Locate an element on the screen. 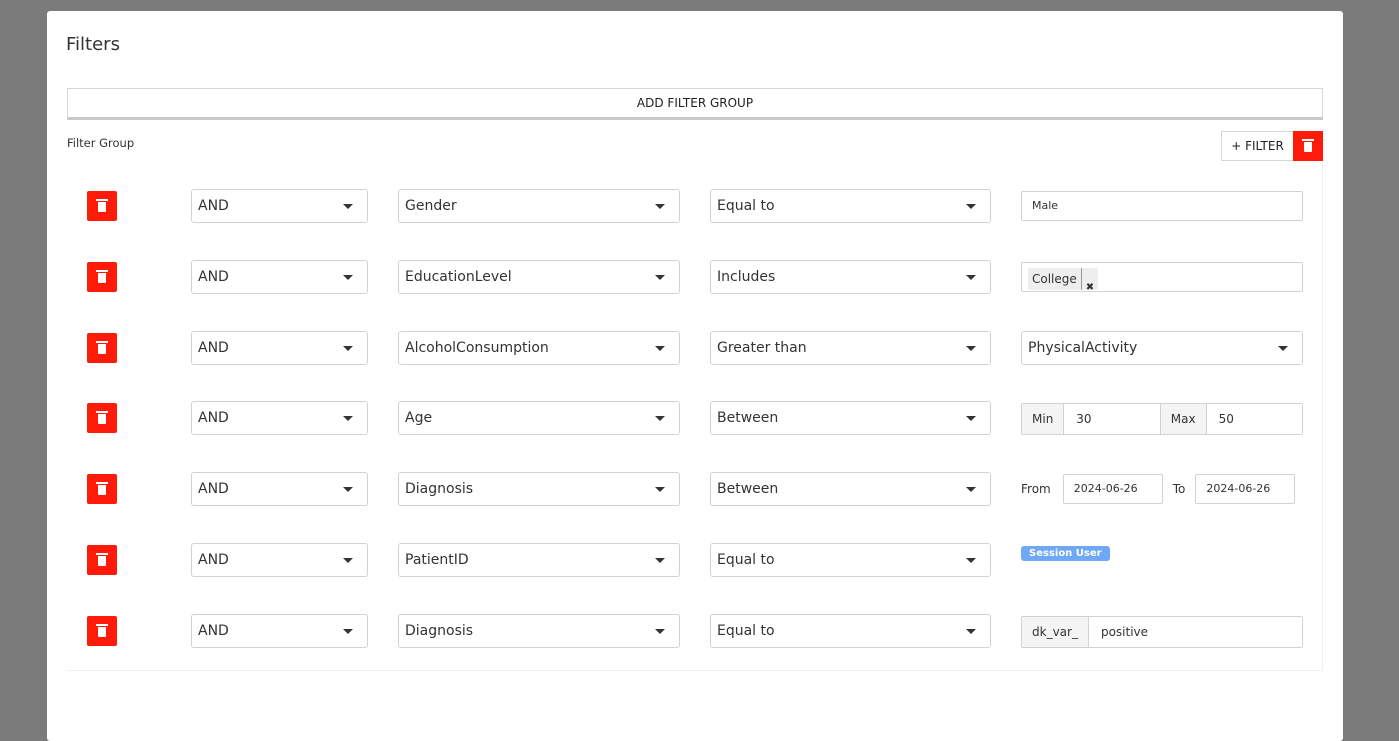 This screenshot has height=741, width=1399. field-select: EducationLevel is located at coordinates (539, 277).